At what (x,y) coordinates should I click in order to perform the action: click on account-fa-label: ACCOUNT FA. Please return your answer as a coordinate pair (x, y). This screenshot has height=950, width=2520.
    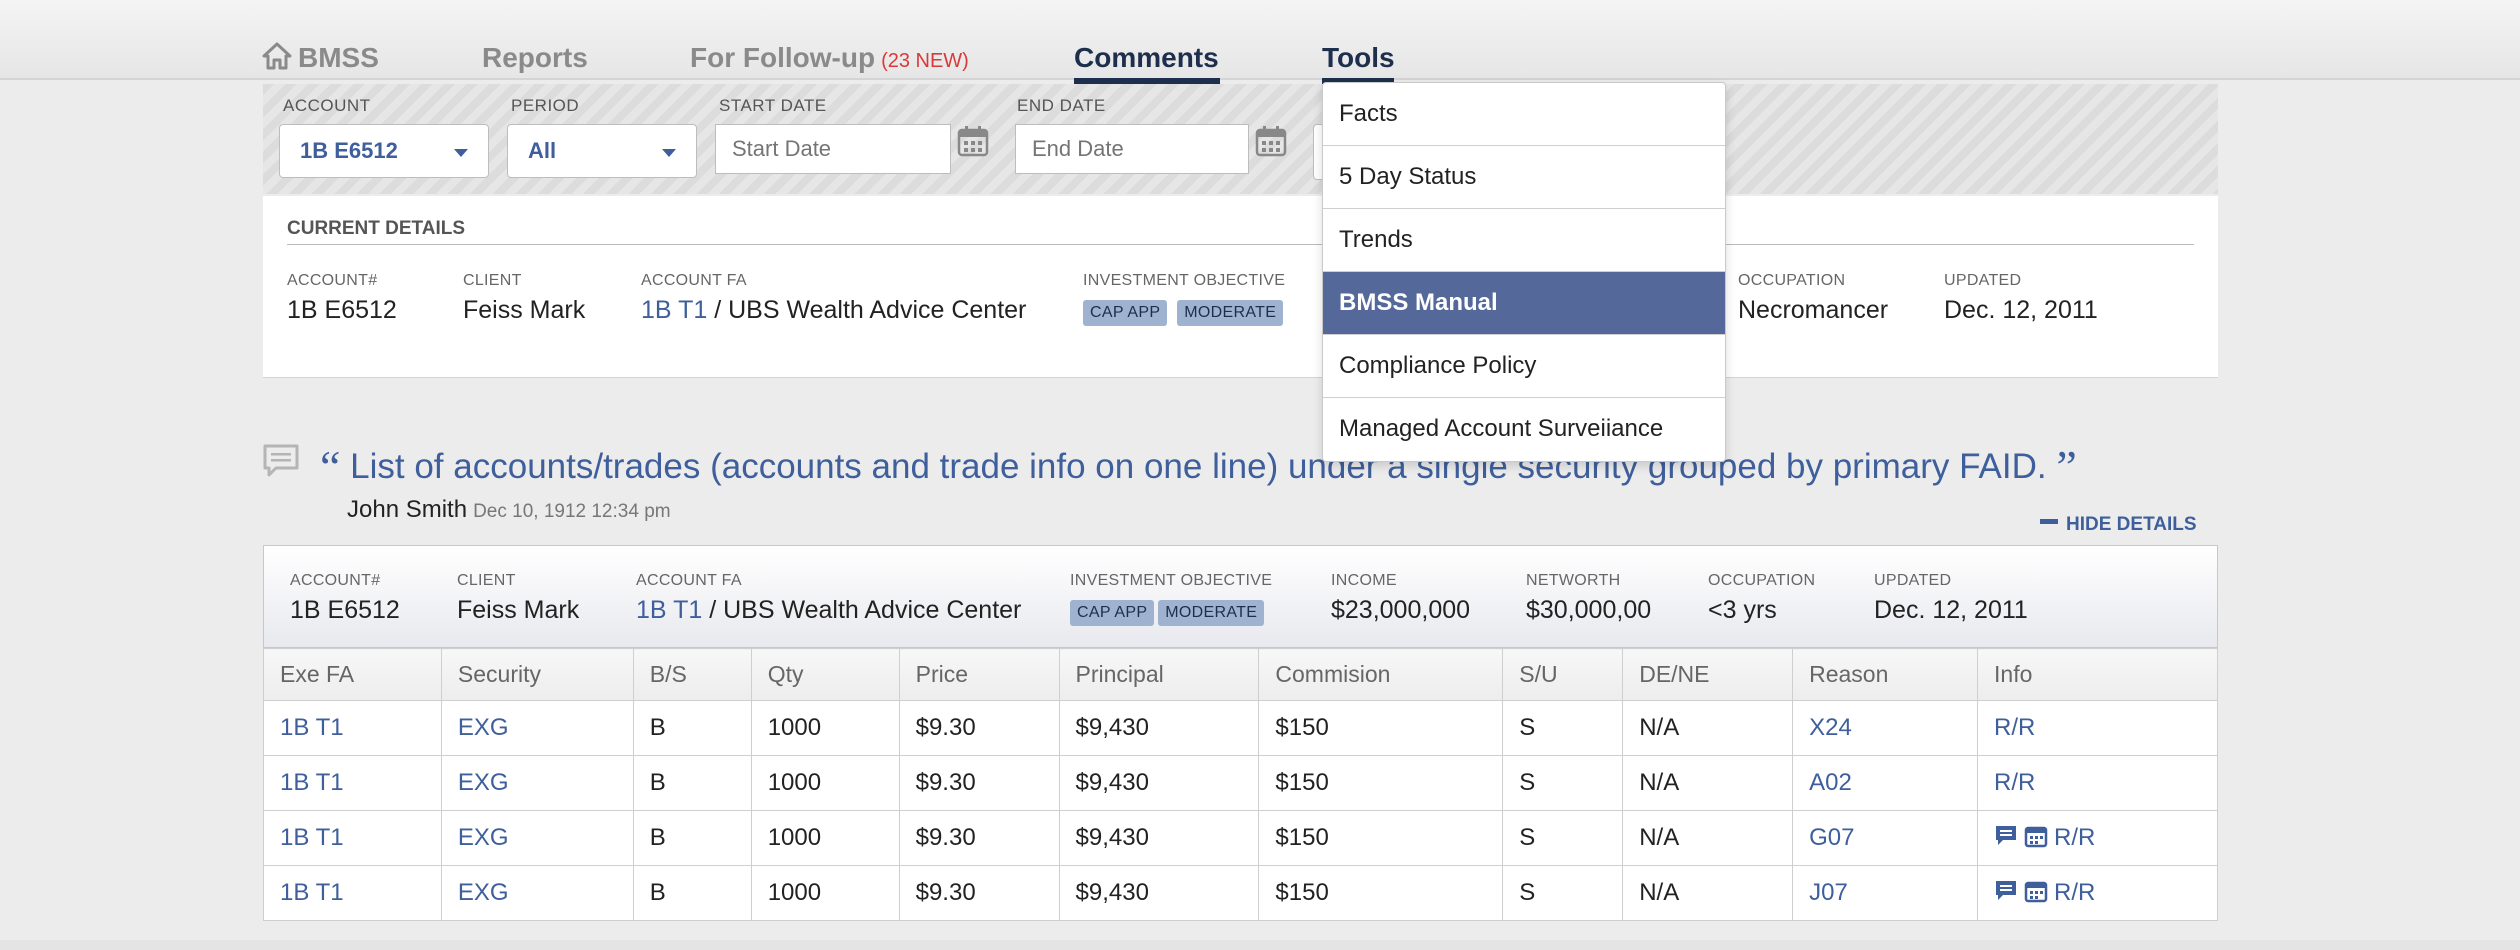
    Looking at the image, I should click on (689, 580).